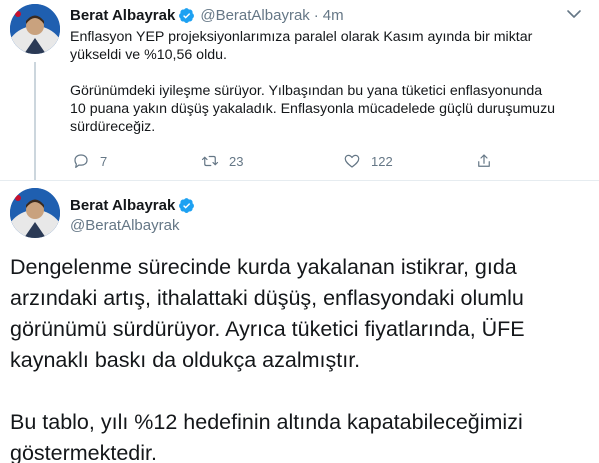 This screenshot has width=599, height=463. I want to click on tweet-2-header: Berat Albayrak @BeratAlbayrak, so click(132, 214).